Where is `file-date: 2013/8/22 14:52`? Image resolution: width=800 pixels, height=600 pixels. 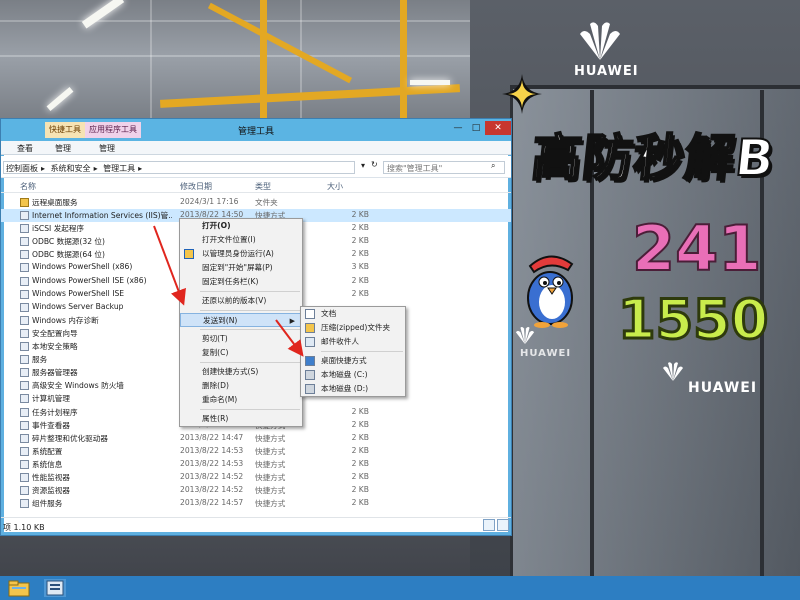 file-date: 2013/8/22 14:52 is located at coordinates (212, 476).